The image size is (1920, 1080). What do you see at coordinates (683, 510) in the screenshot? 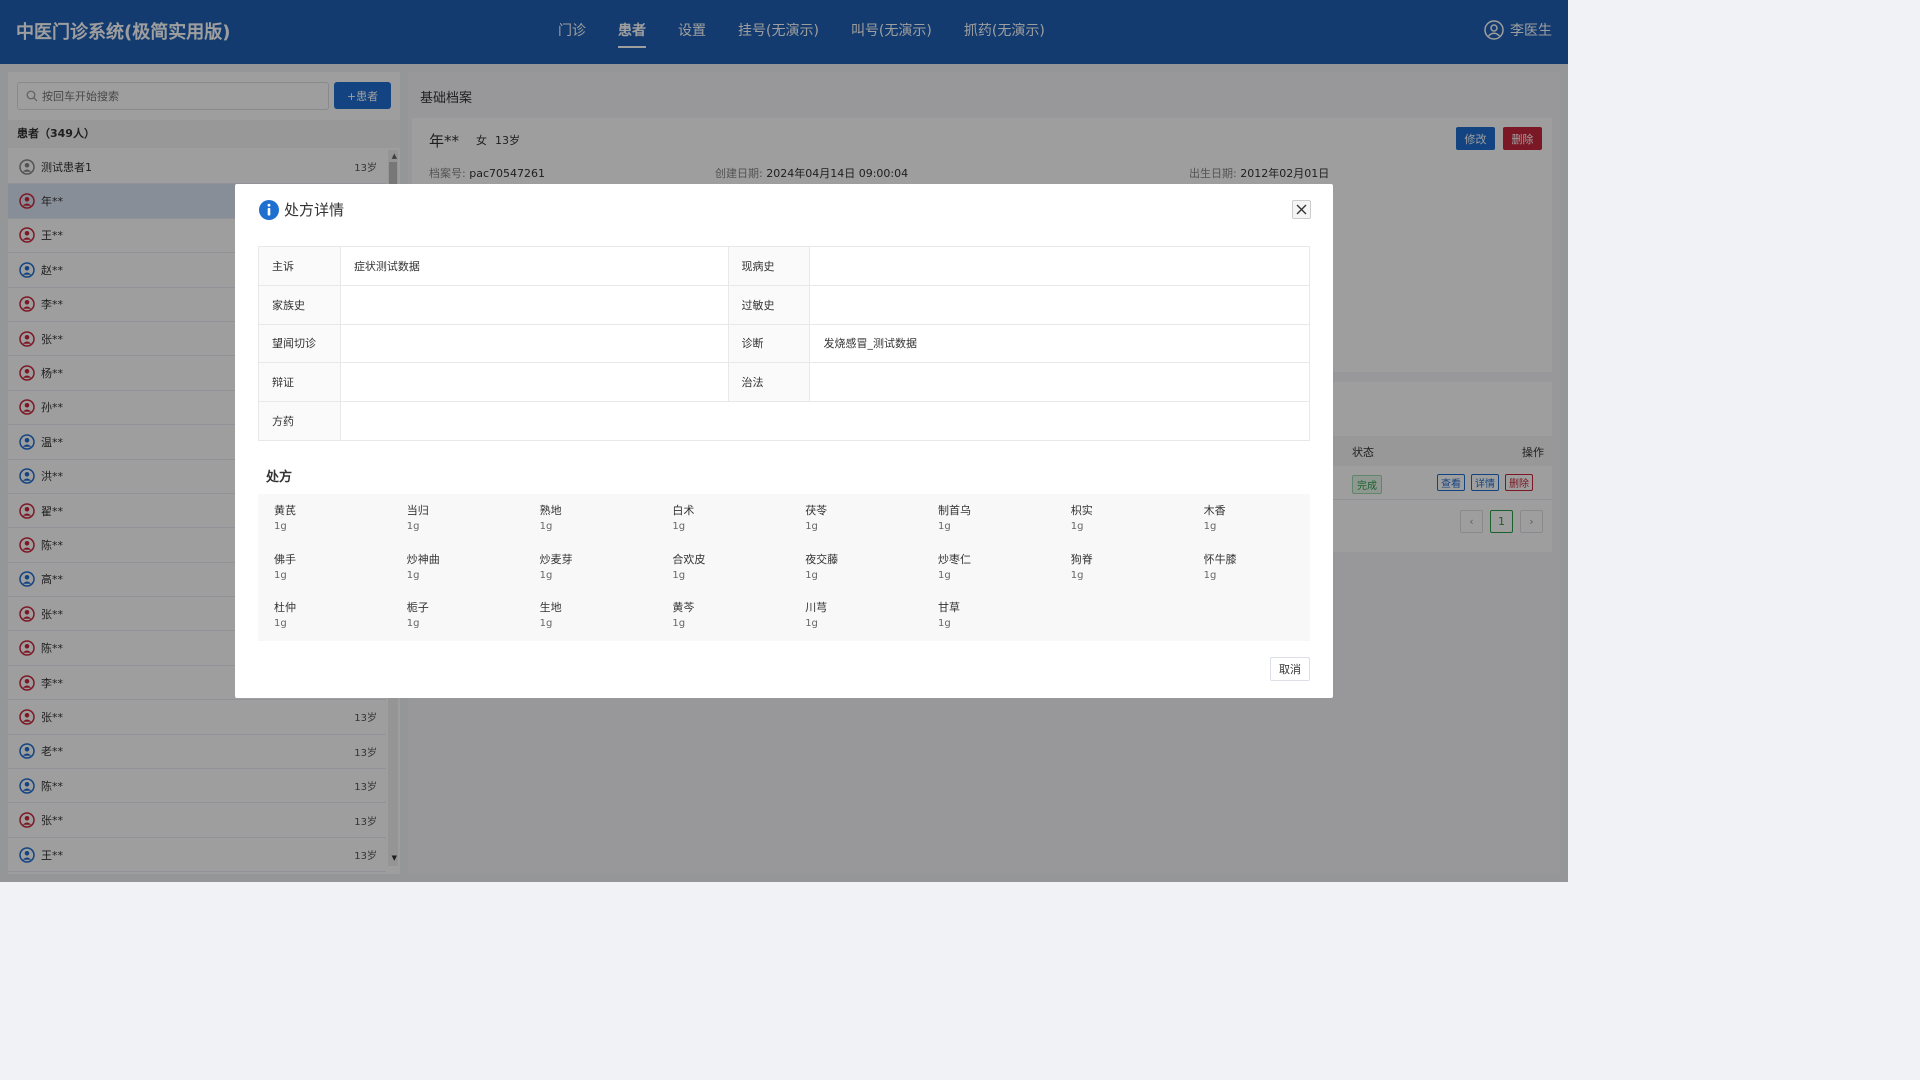
I see `herb-name: 白术` at bounding box center [683, 510].